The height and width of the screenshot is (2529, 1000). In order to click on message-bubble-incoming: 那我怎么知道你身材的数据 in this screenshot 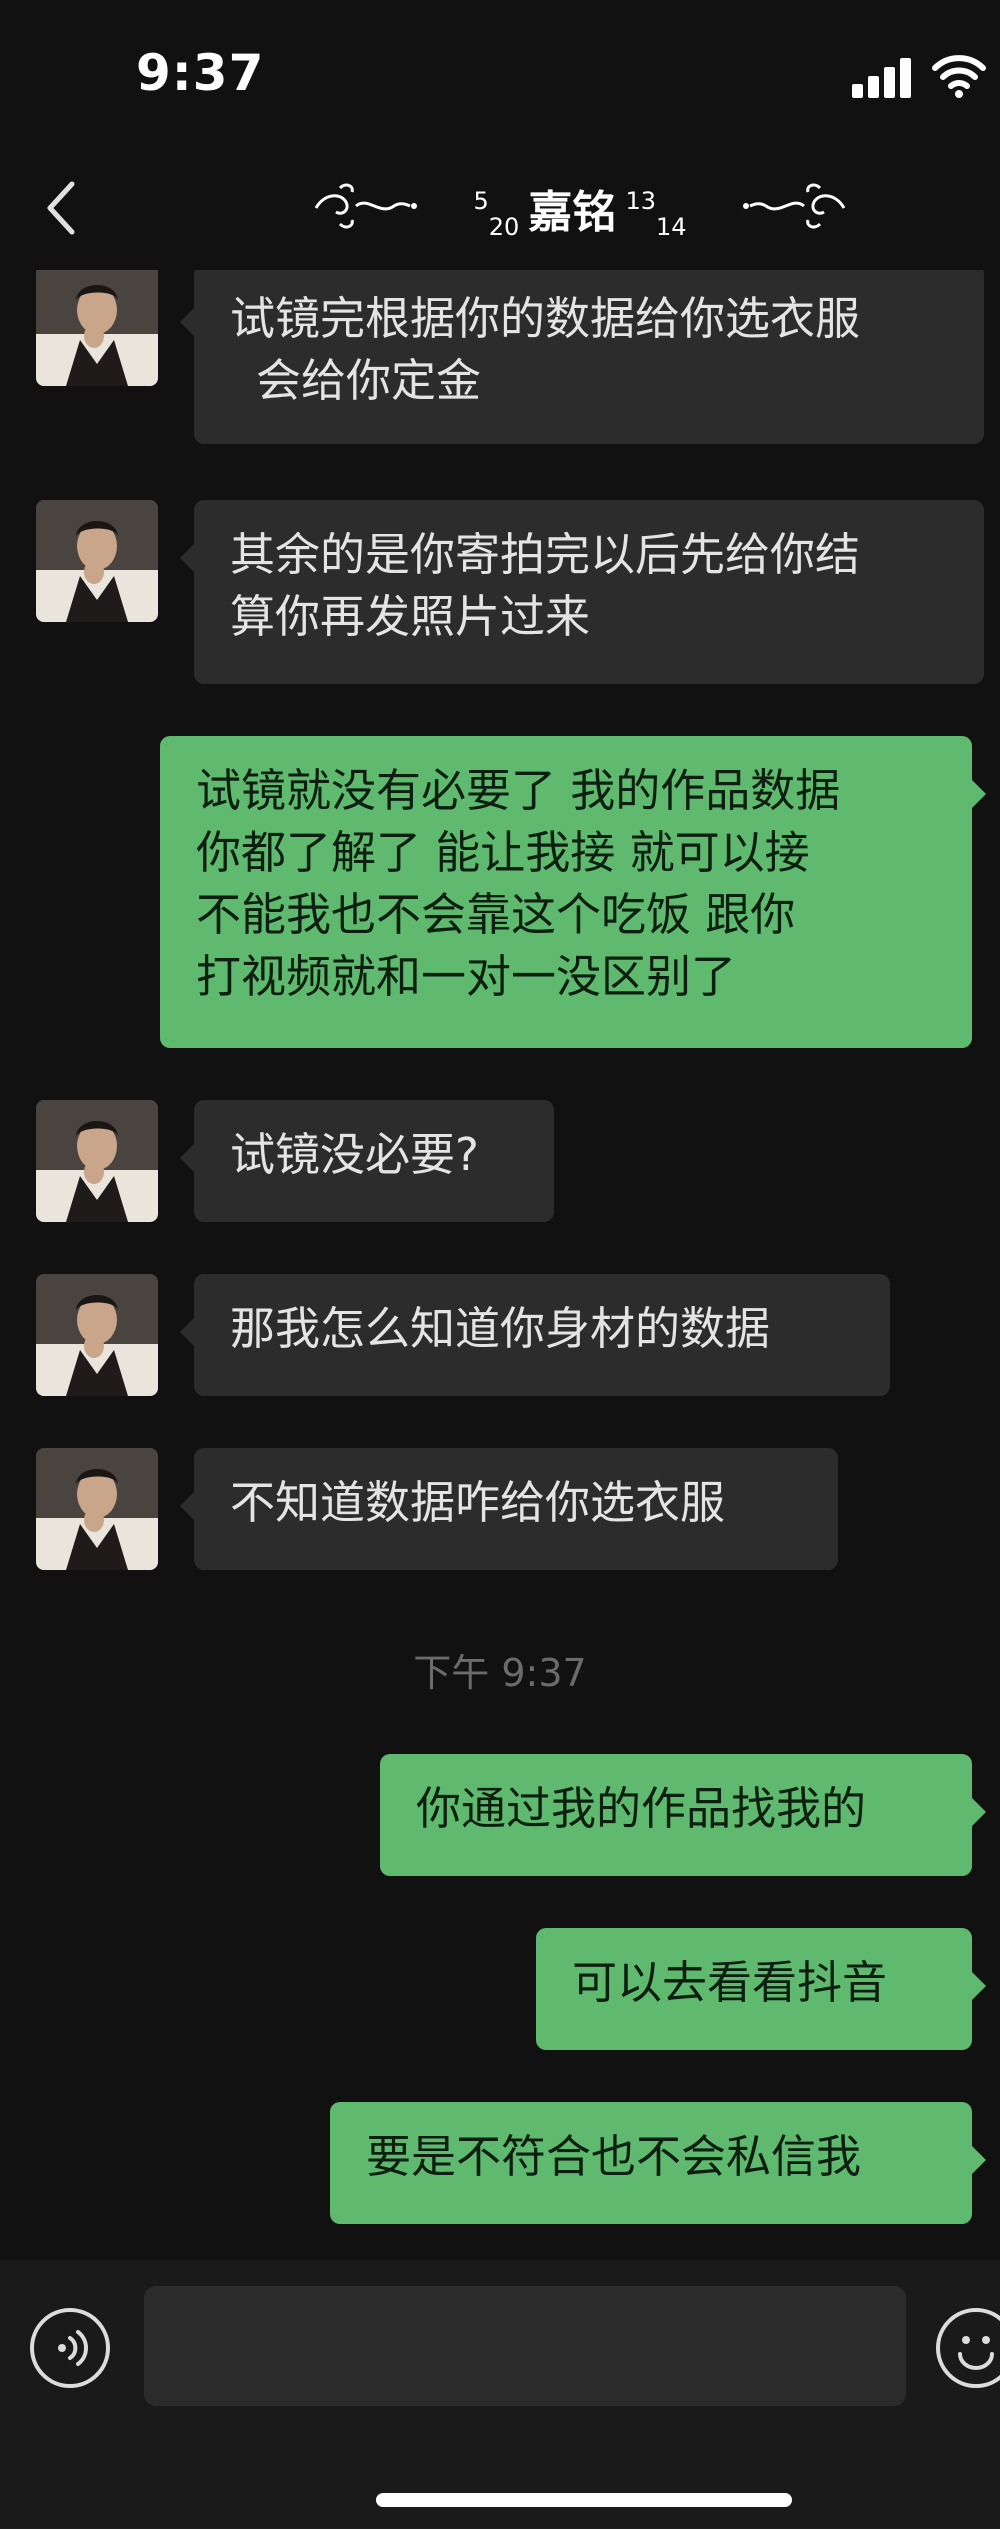, I will do `click(535, 1335)`.